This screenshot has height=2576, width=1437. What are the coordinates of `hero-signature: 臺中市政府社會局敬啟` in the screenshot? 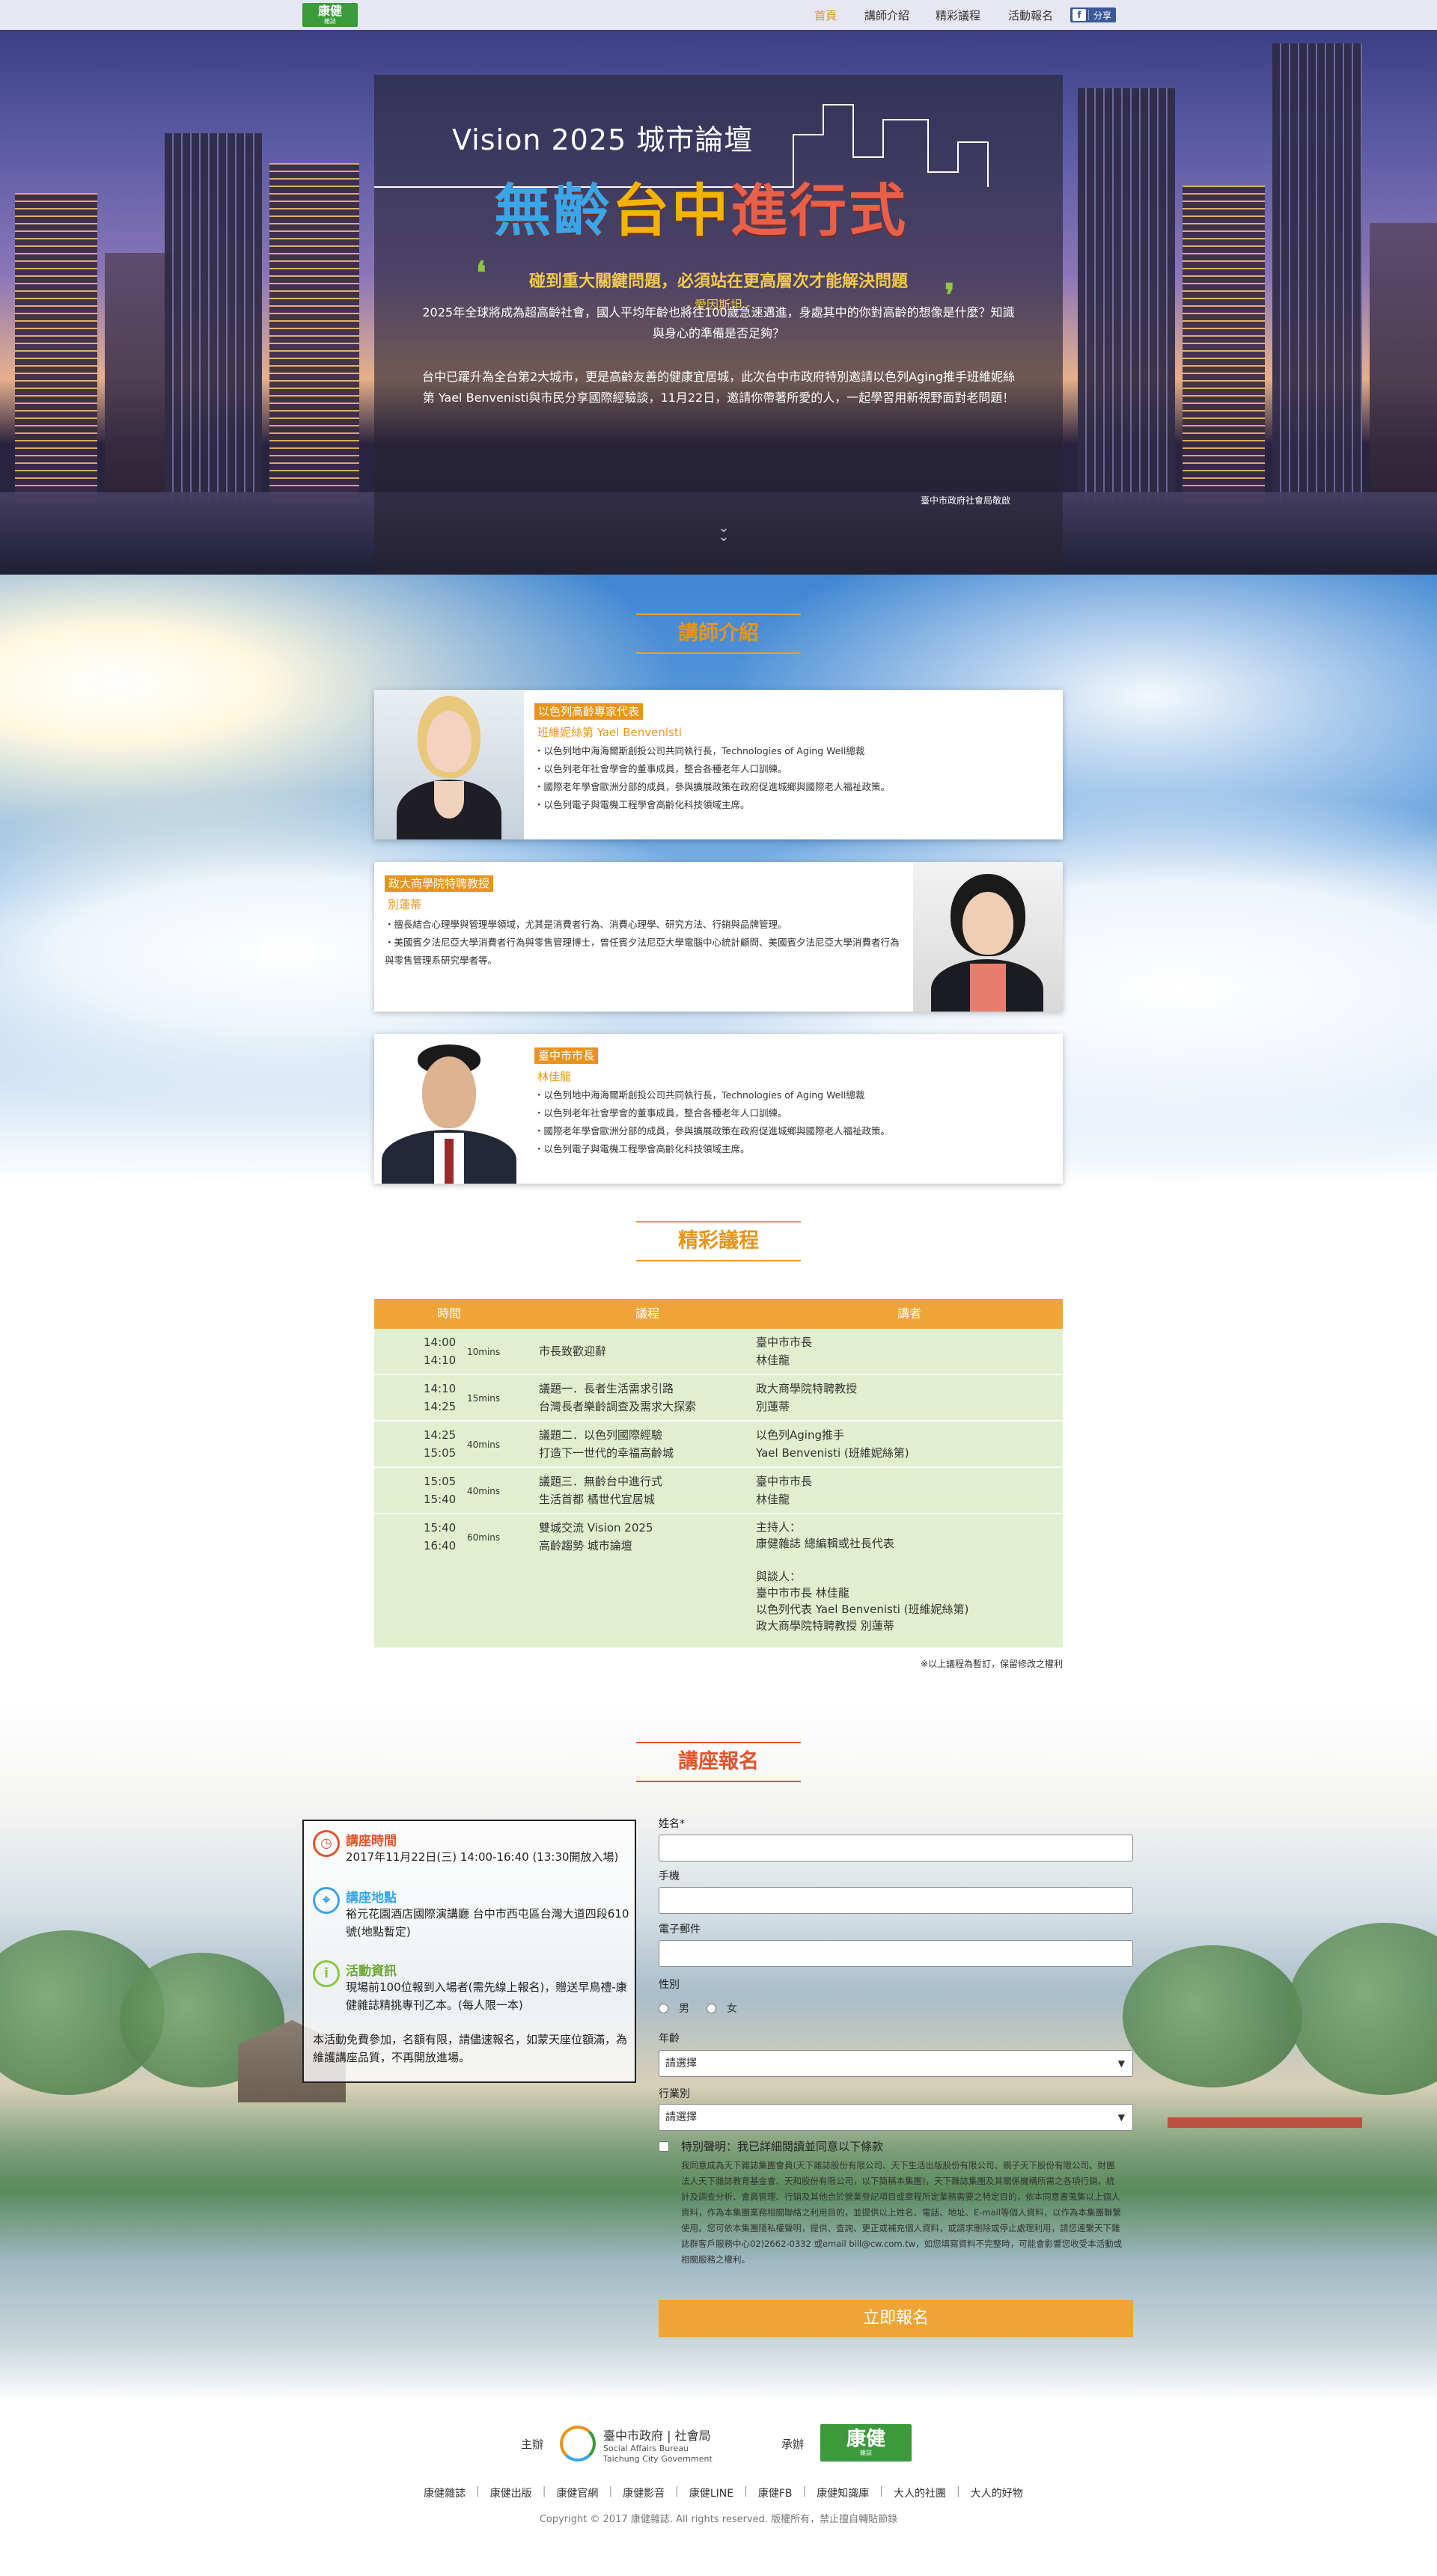 It's located at (966, 501).